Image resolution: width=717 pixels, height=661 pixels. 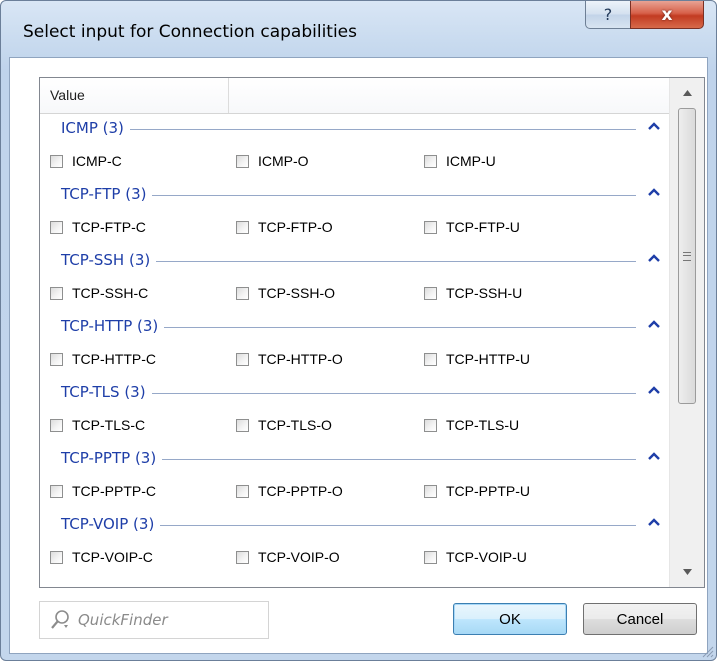 What do you see at coordinates (483, 425) in the screenshot?
I see `checkbox-label: TCP-TLS-U` at bounding box center [483, 425].